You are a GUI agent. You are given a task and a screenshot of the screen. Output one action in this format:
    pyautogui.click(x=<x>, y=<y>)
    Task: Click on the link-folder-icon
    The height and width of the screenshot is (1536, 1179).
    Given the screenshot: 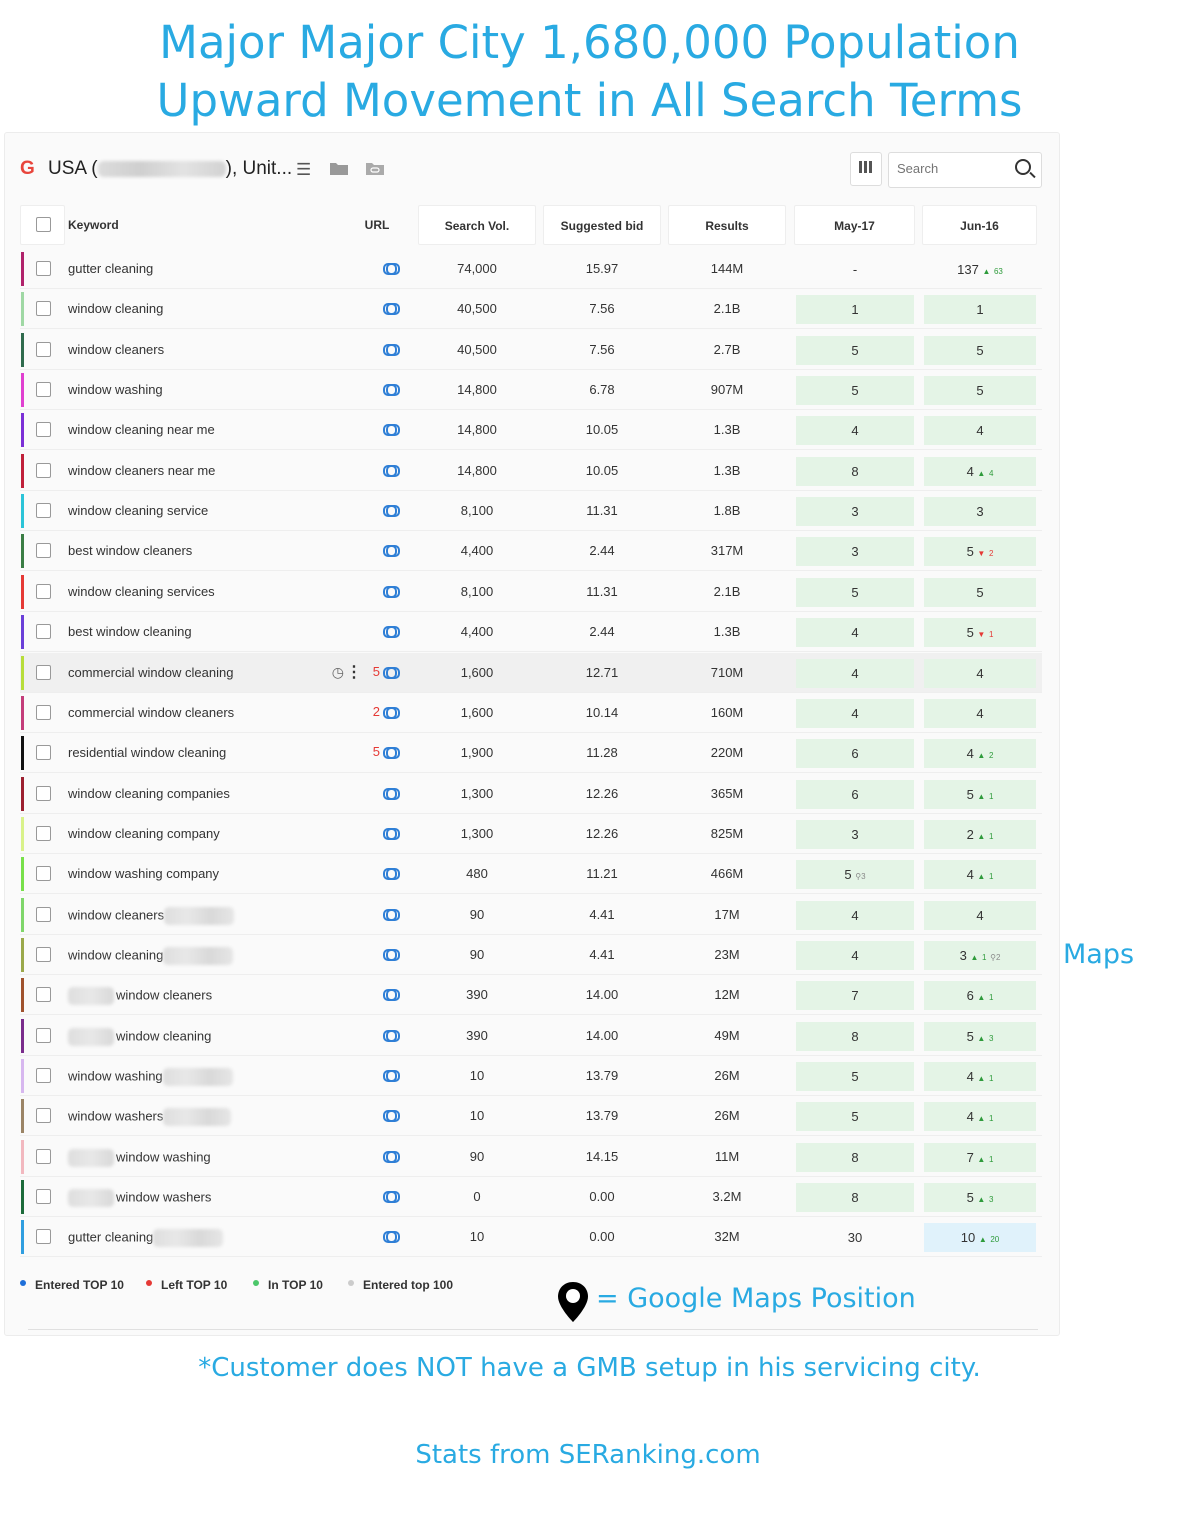 What is the action you would take?
    pyautogui.click(x=375, y=170)
    